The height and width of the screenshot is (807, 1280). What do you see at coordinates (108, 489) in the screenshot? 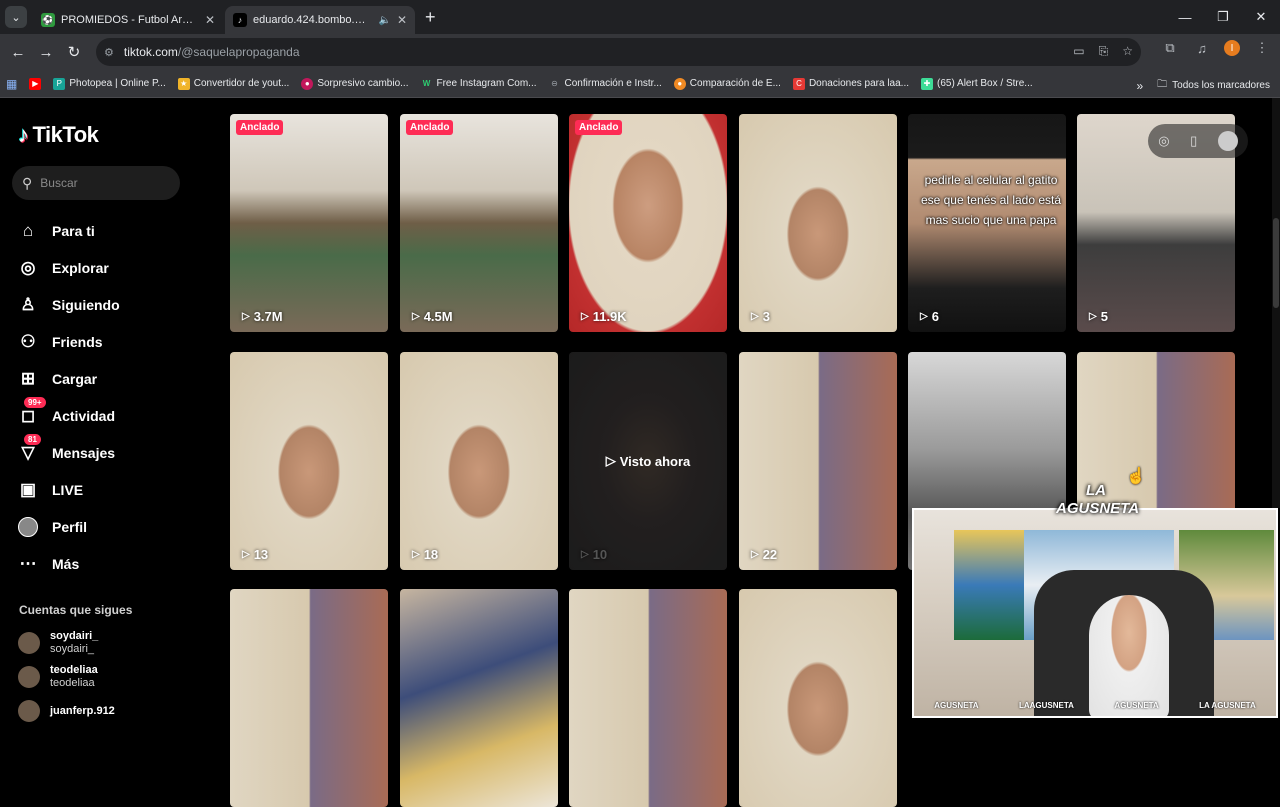
I see `nav-item-live: ▣ LIVE` at bounding box center [108, 489].